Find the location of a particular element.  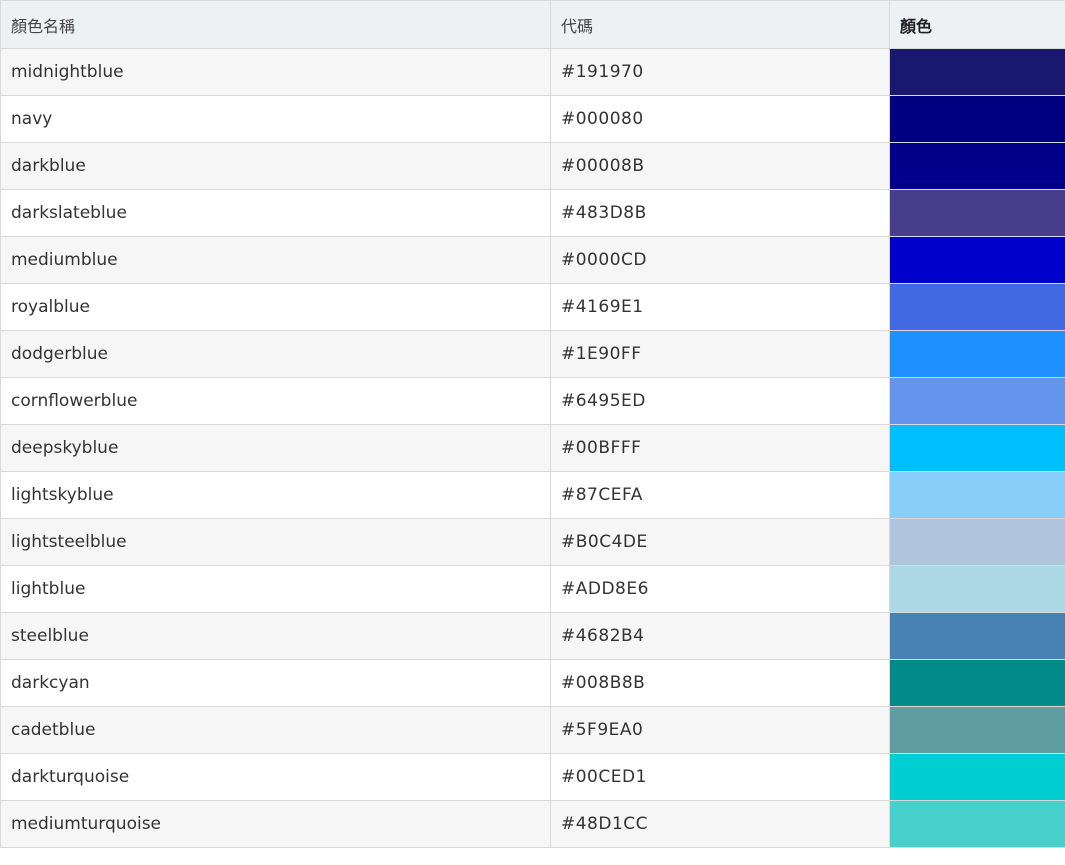

table-row: navy #000080 is located at coordinates (532, 119).